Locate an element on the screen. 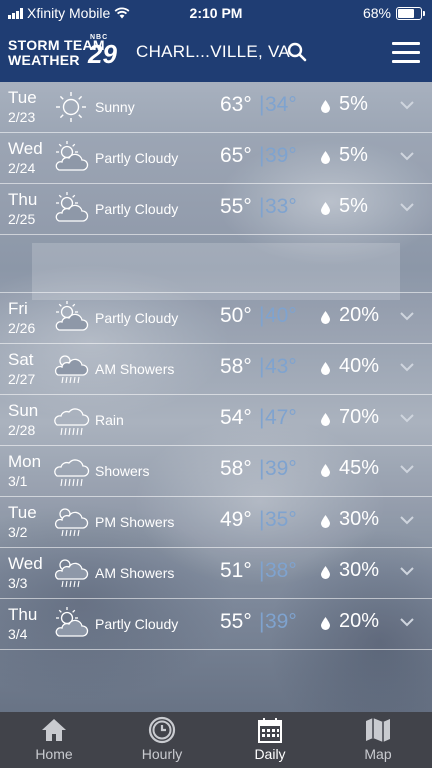 The height and width of the screenshot is (768, 432). tab-hourly-label: Hourly is located at coordinates (162, 754).